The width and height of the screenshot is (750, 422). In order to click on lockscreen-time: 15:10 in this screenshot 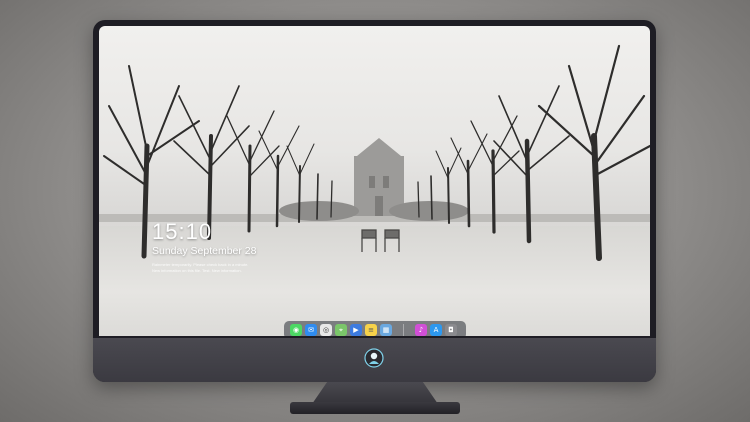, I will do `click(182, 231)`.